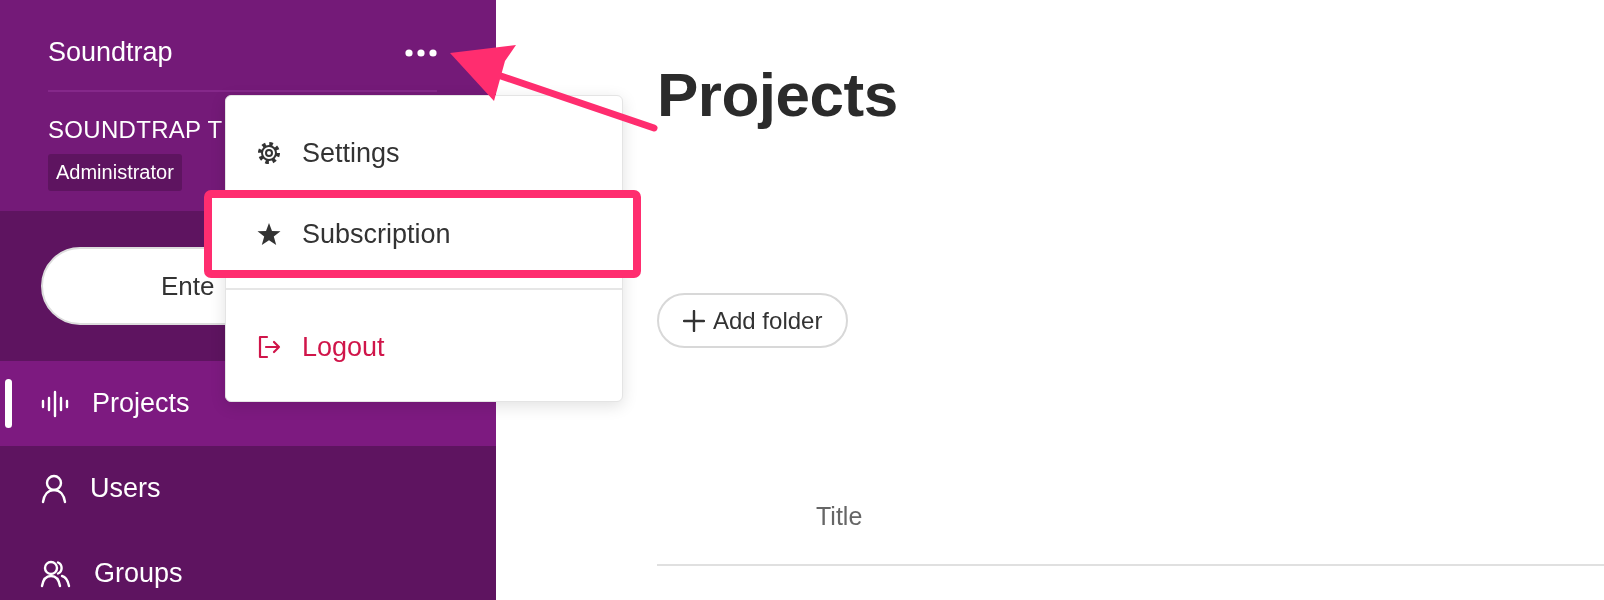 The image size is (1604, 600). What do you see at coordinates (753, 320) in the screenshot?
I see `add-folder-button: Add folder` at bounding box center [753, 320].